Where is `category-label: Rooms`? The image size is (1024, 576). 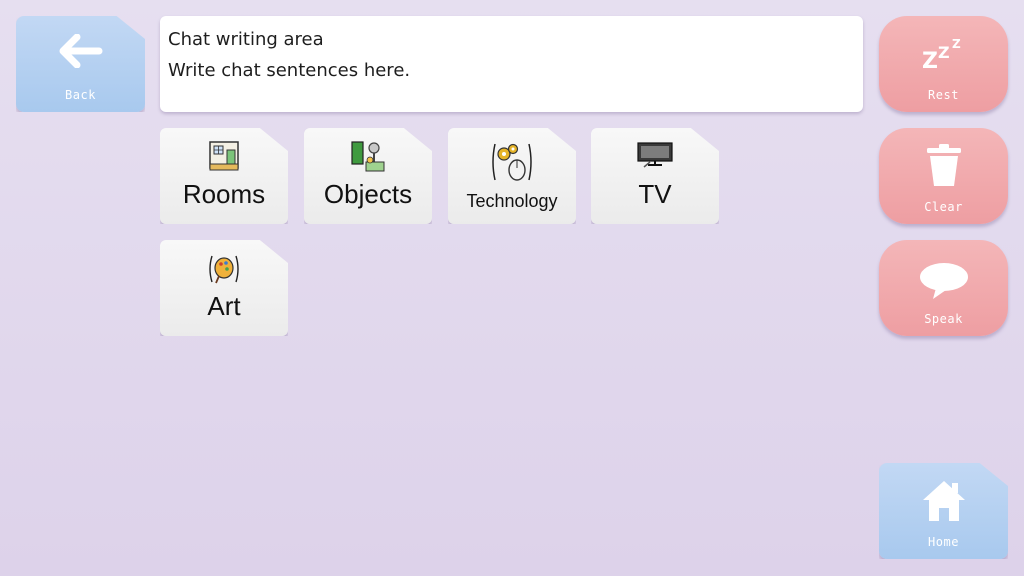 category-label: Rooms is located at coordinates (224, 194).